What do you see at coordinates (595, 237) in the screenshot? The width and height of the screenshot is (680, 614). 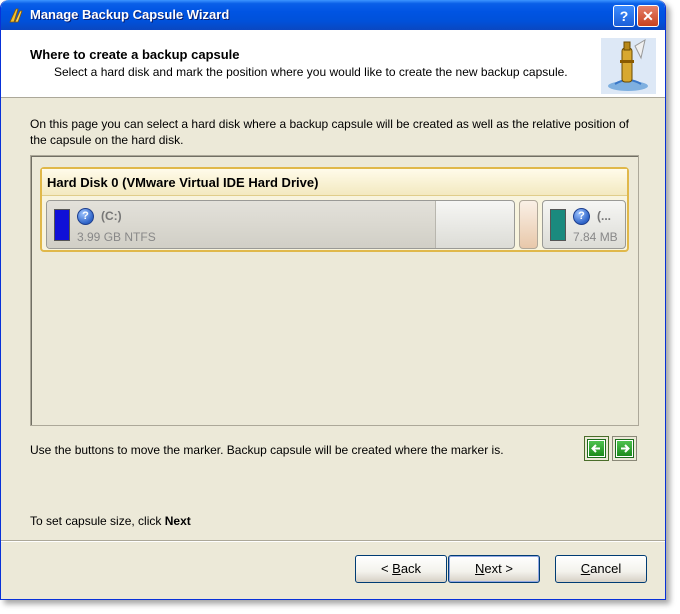 I see `partition-size: 7.84 MB` at bounding box center [595, 237].